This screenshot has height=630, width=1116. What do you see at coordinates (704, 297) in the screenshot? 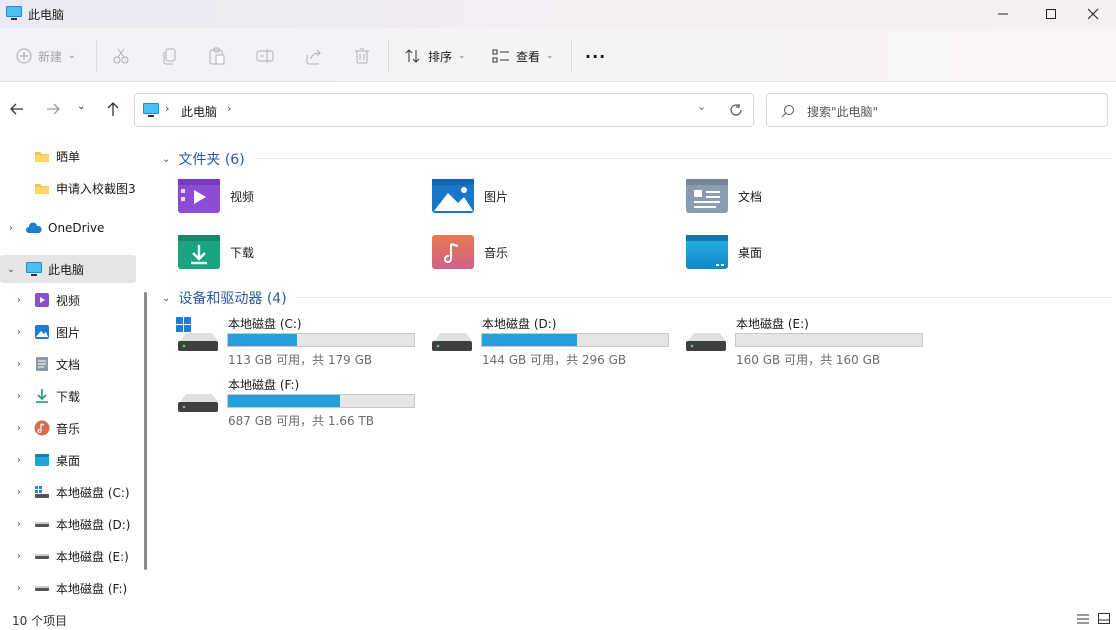
I see `group-divider` at bounding box center [704, 297].